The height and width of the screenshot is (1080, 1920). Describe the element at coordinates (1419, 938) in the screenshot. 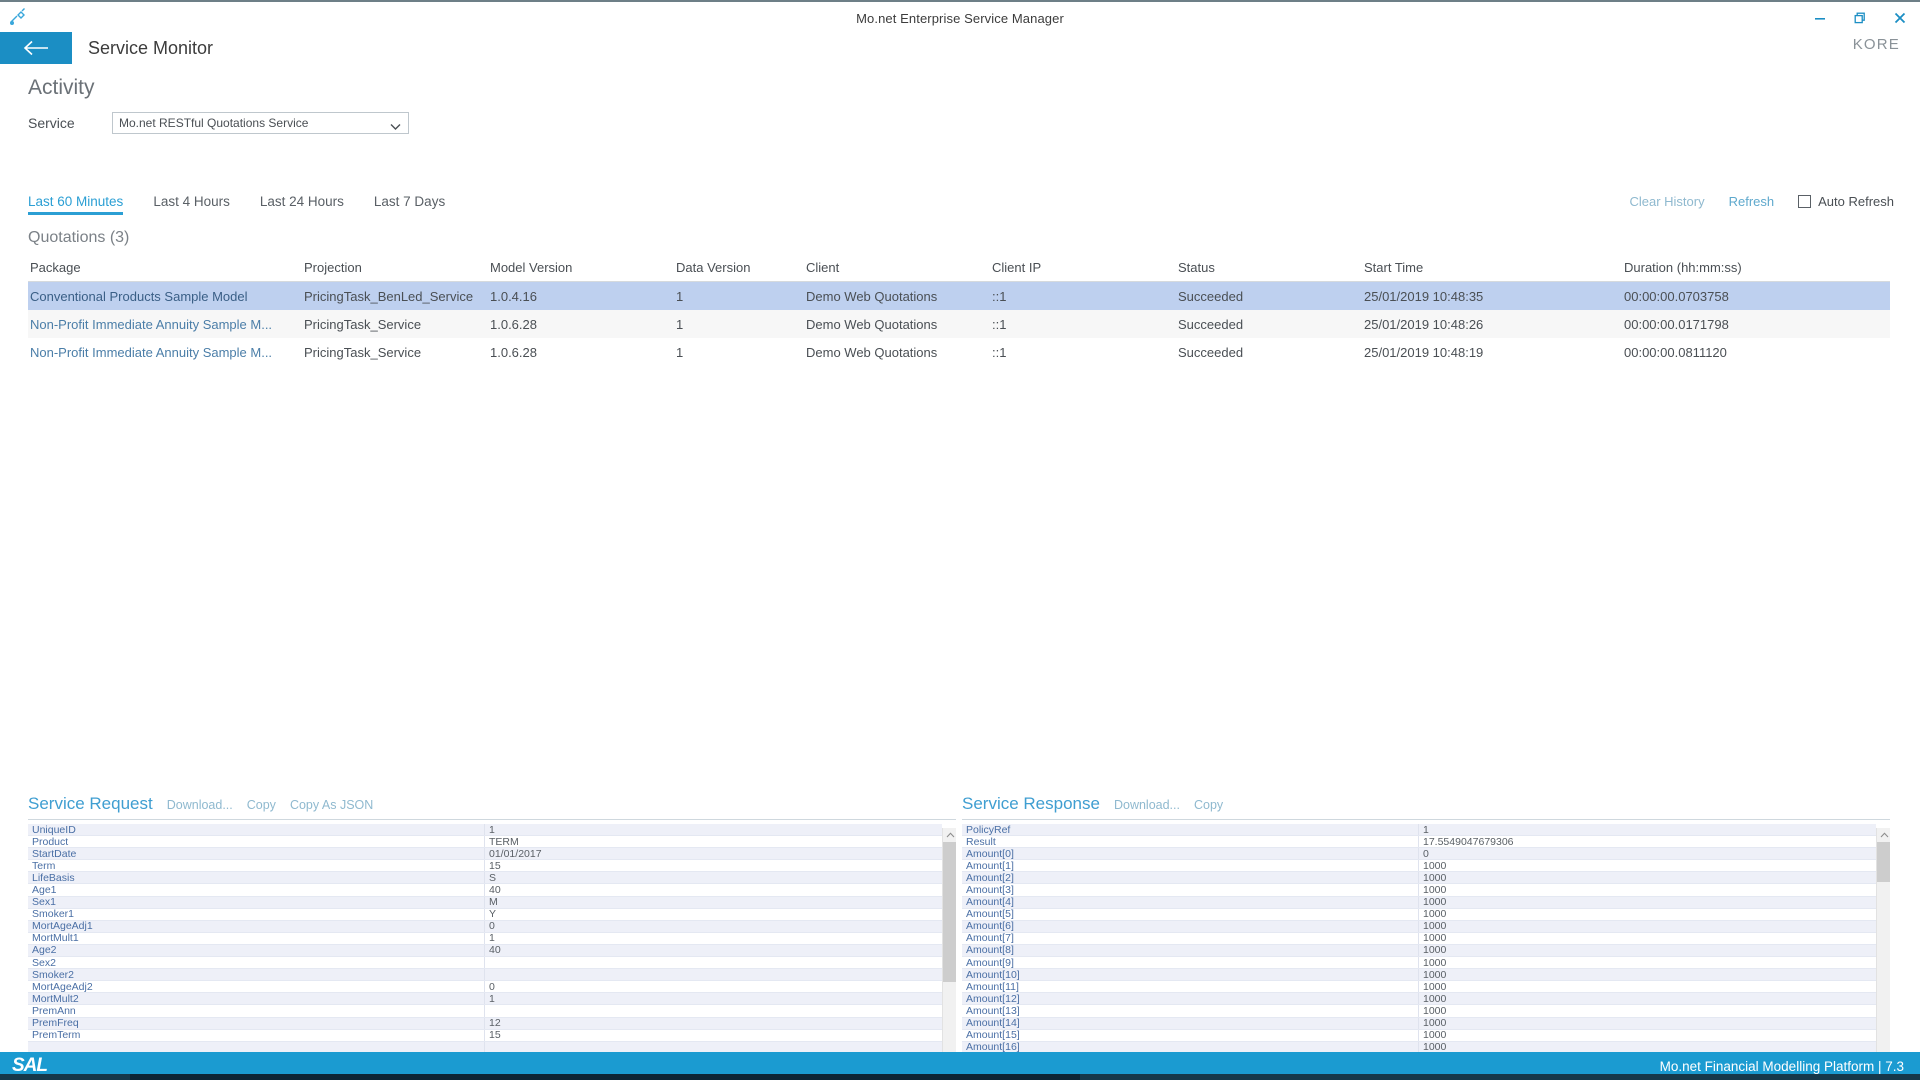

I see `response-row: Amount[7] 1000` at that location.